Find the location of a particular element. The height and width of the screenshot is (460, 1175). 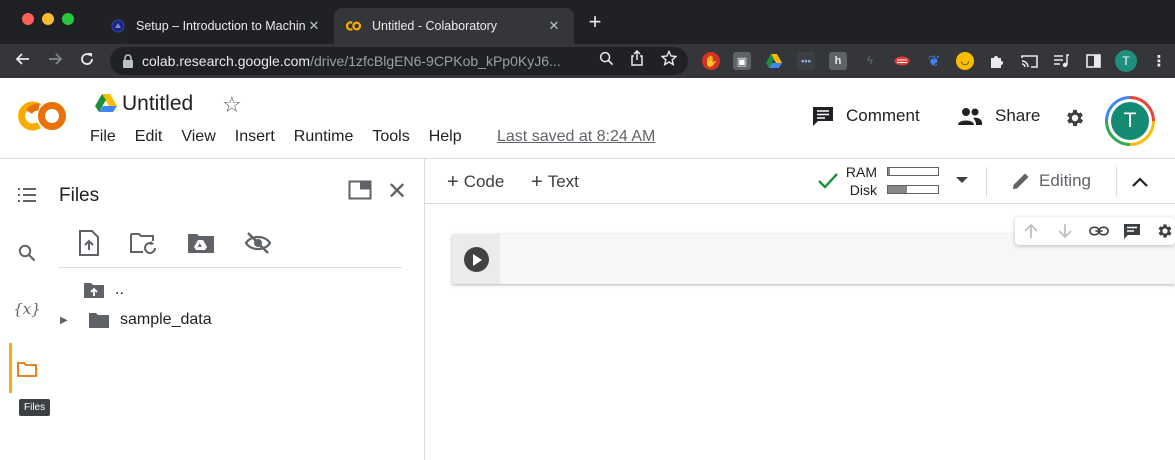

cell-gutter is located at coordinates (476, 259).